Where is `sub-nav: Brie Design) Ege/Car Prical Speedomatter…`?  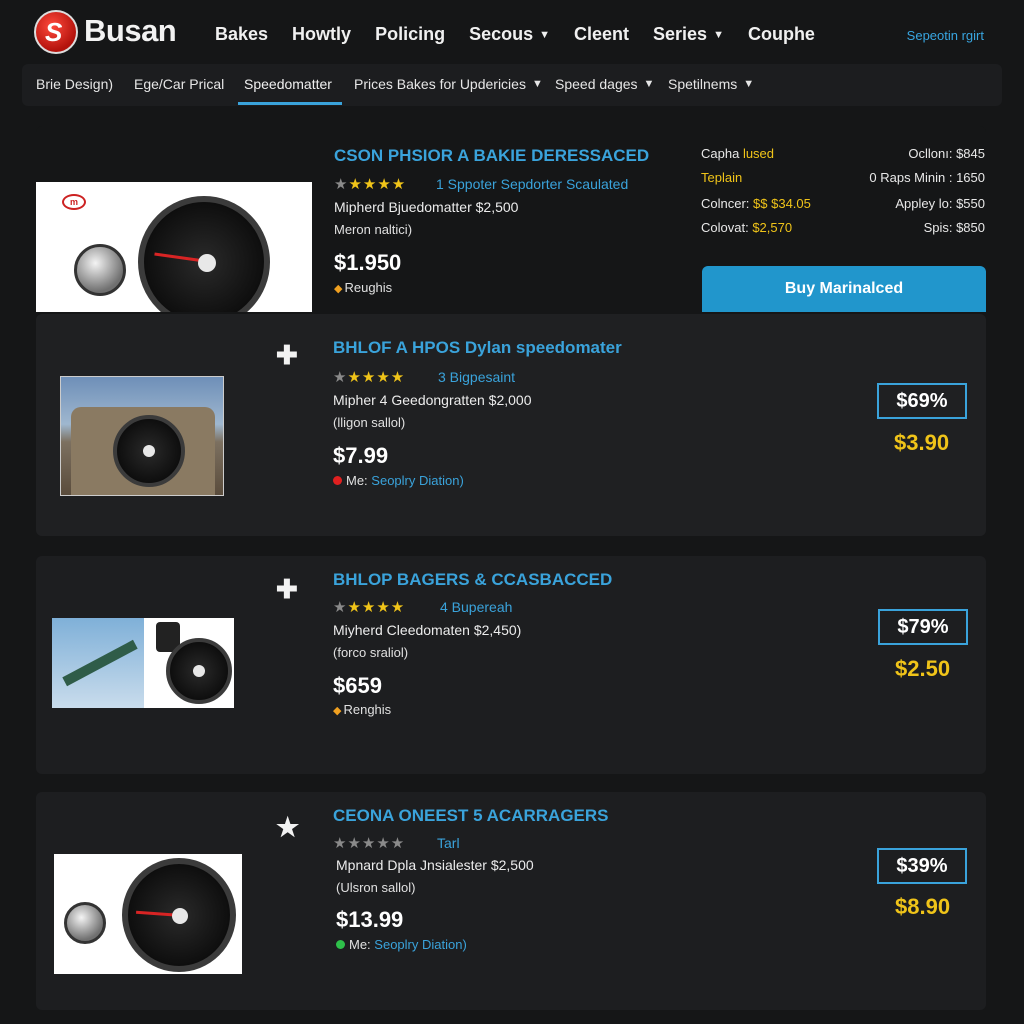 sub-nav: Brie Design) Ege/Car Prical Speedomatter… is located at coordinates (512, 85).